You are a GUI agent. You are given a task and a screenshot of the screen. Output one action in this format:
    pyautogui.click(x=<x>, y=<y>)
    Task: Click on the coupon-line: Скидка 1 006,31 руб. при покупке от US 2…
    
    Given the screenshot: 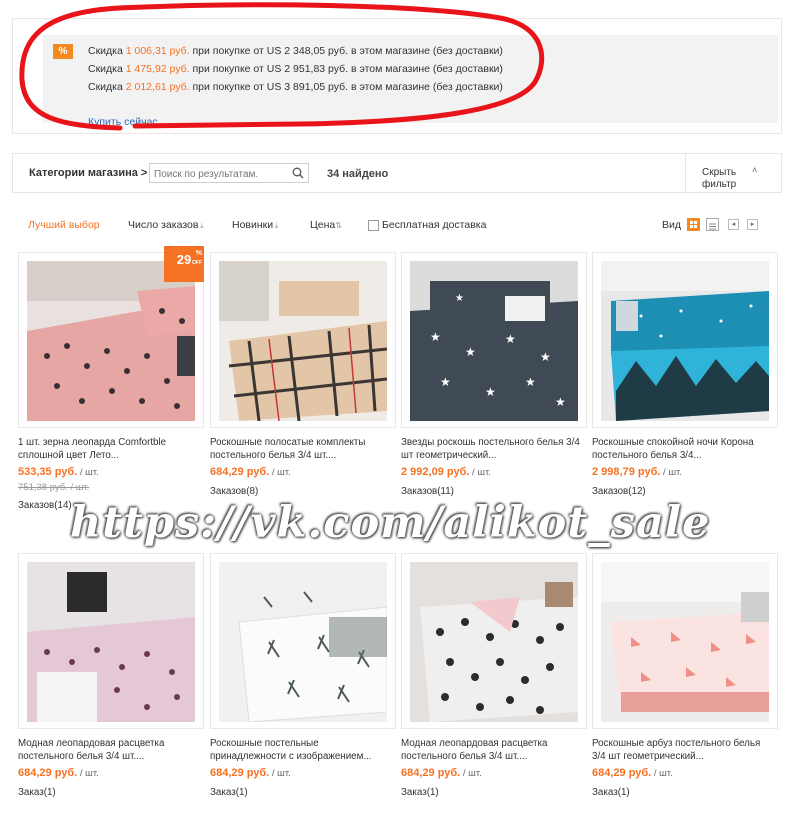 What is the action you would take?
    pyautogui.click(x=295, y=51)
    